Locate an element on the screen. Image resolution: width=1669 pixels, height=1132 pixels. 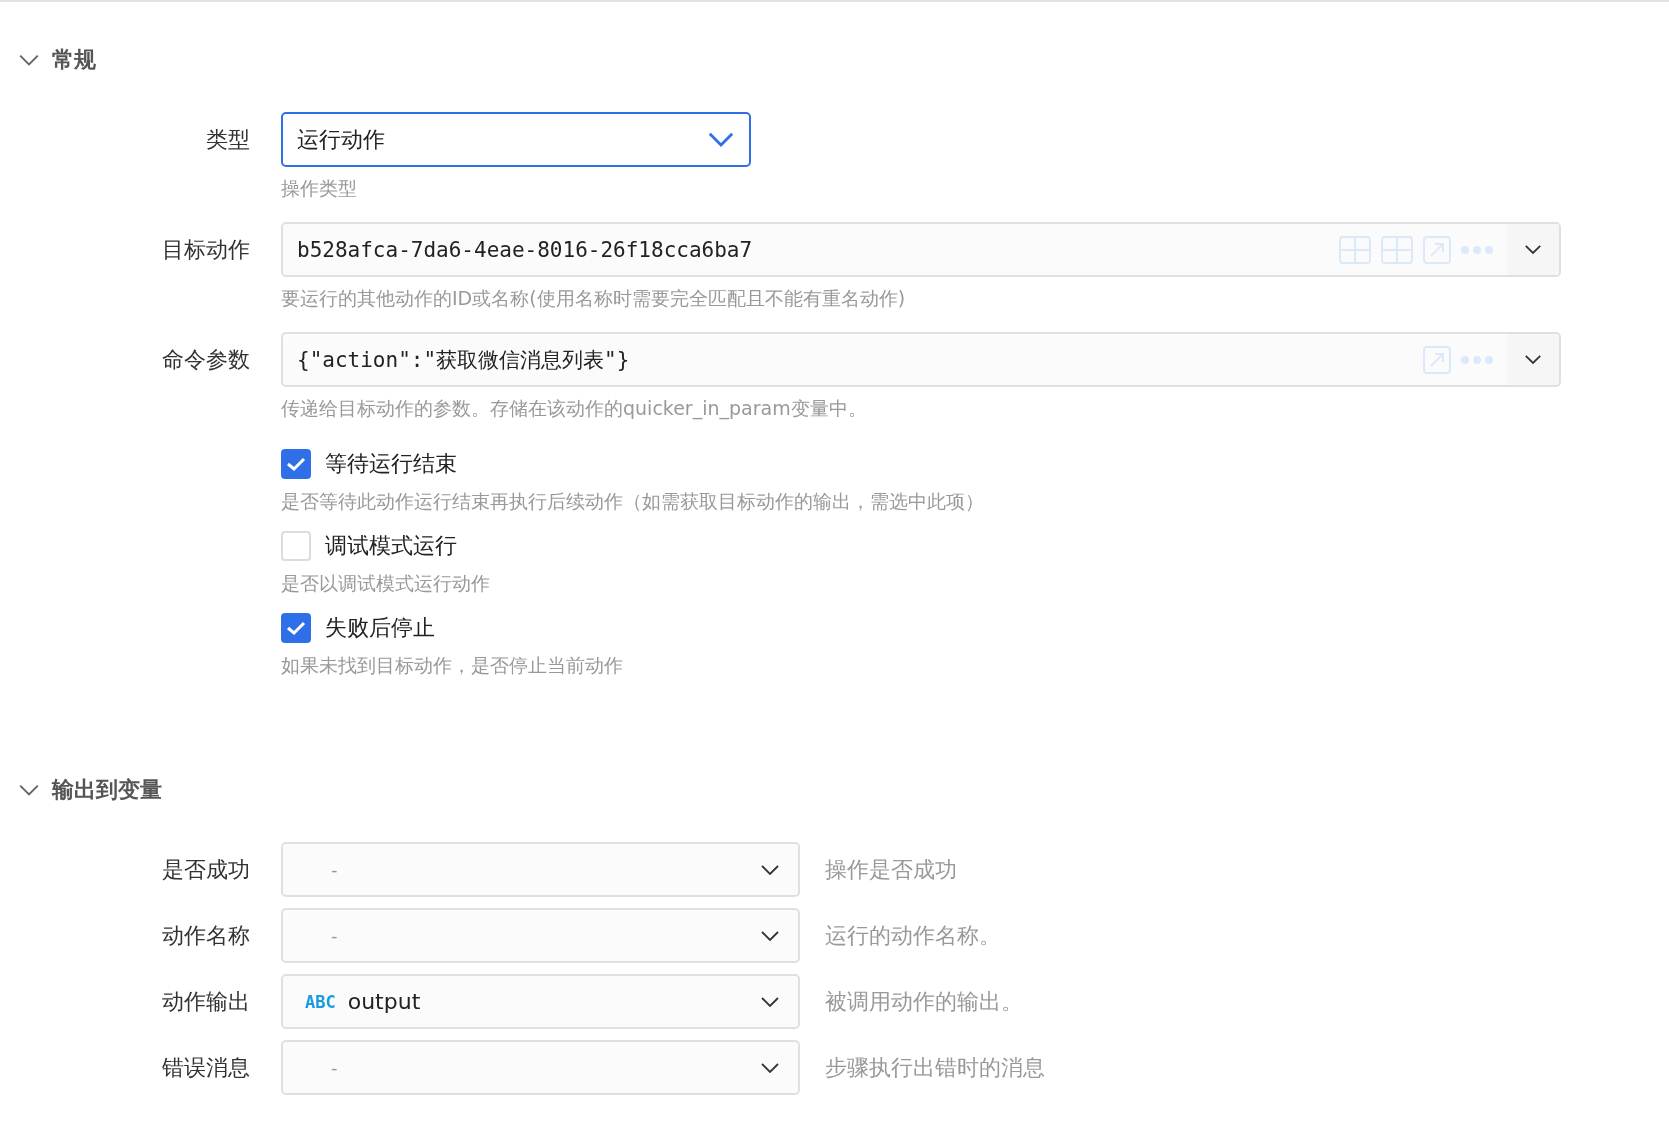
output-label: 动作名称 is located at coordinates (205, 935).